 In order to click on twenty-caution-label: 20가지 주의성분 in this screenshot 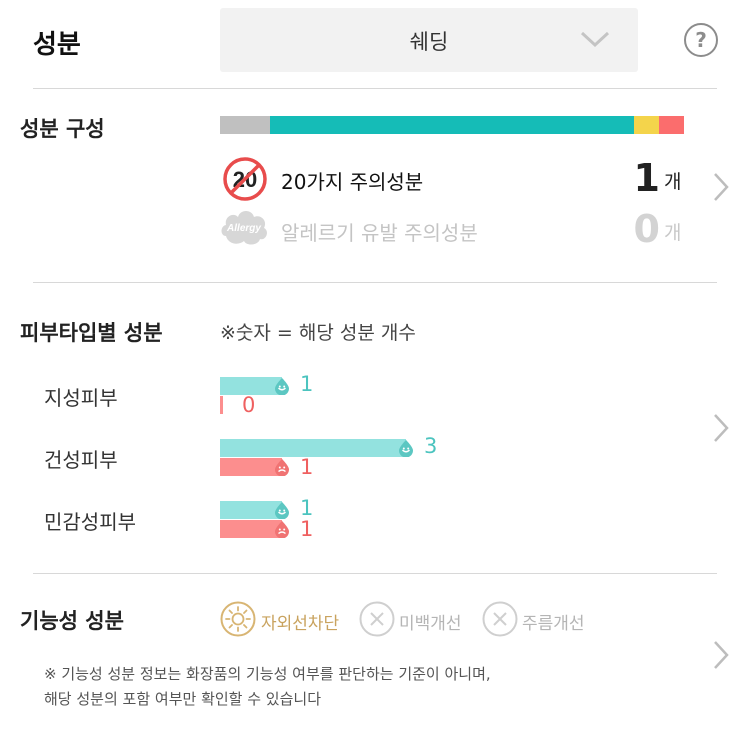, I will do `click(352, 182)`.